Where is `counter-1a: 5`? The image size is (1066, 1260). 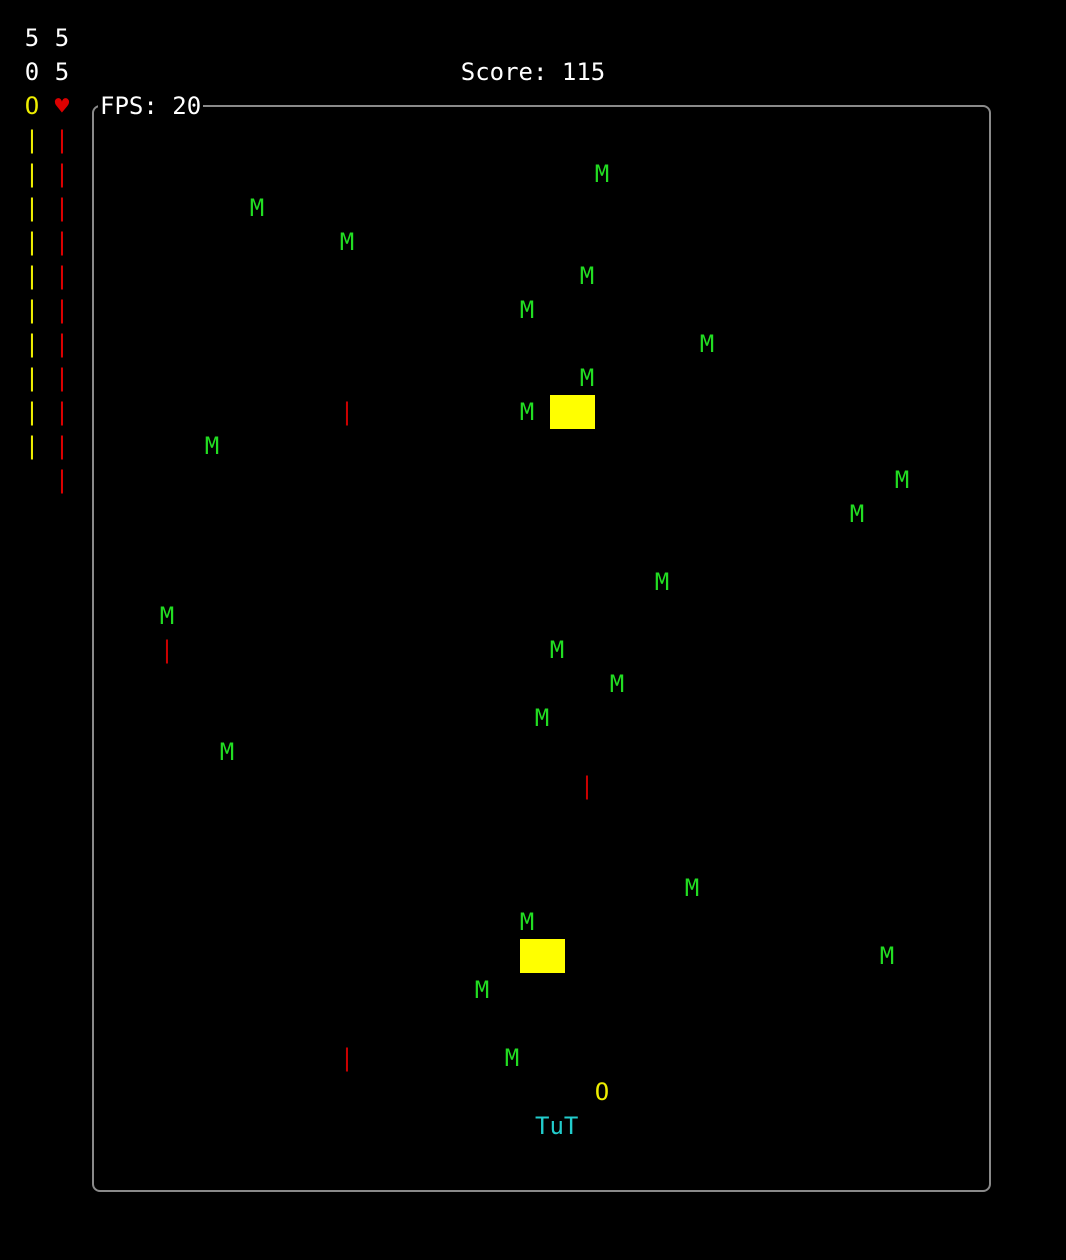 counter-1a: 5 is located at coordinates (32, 38).